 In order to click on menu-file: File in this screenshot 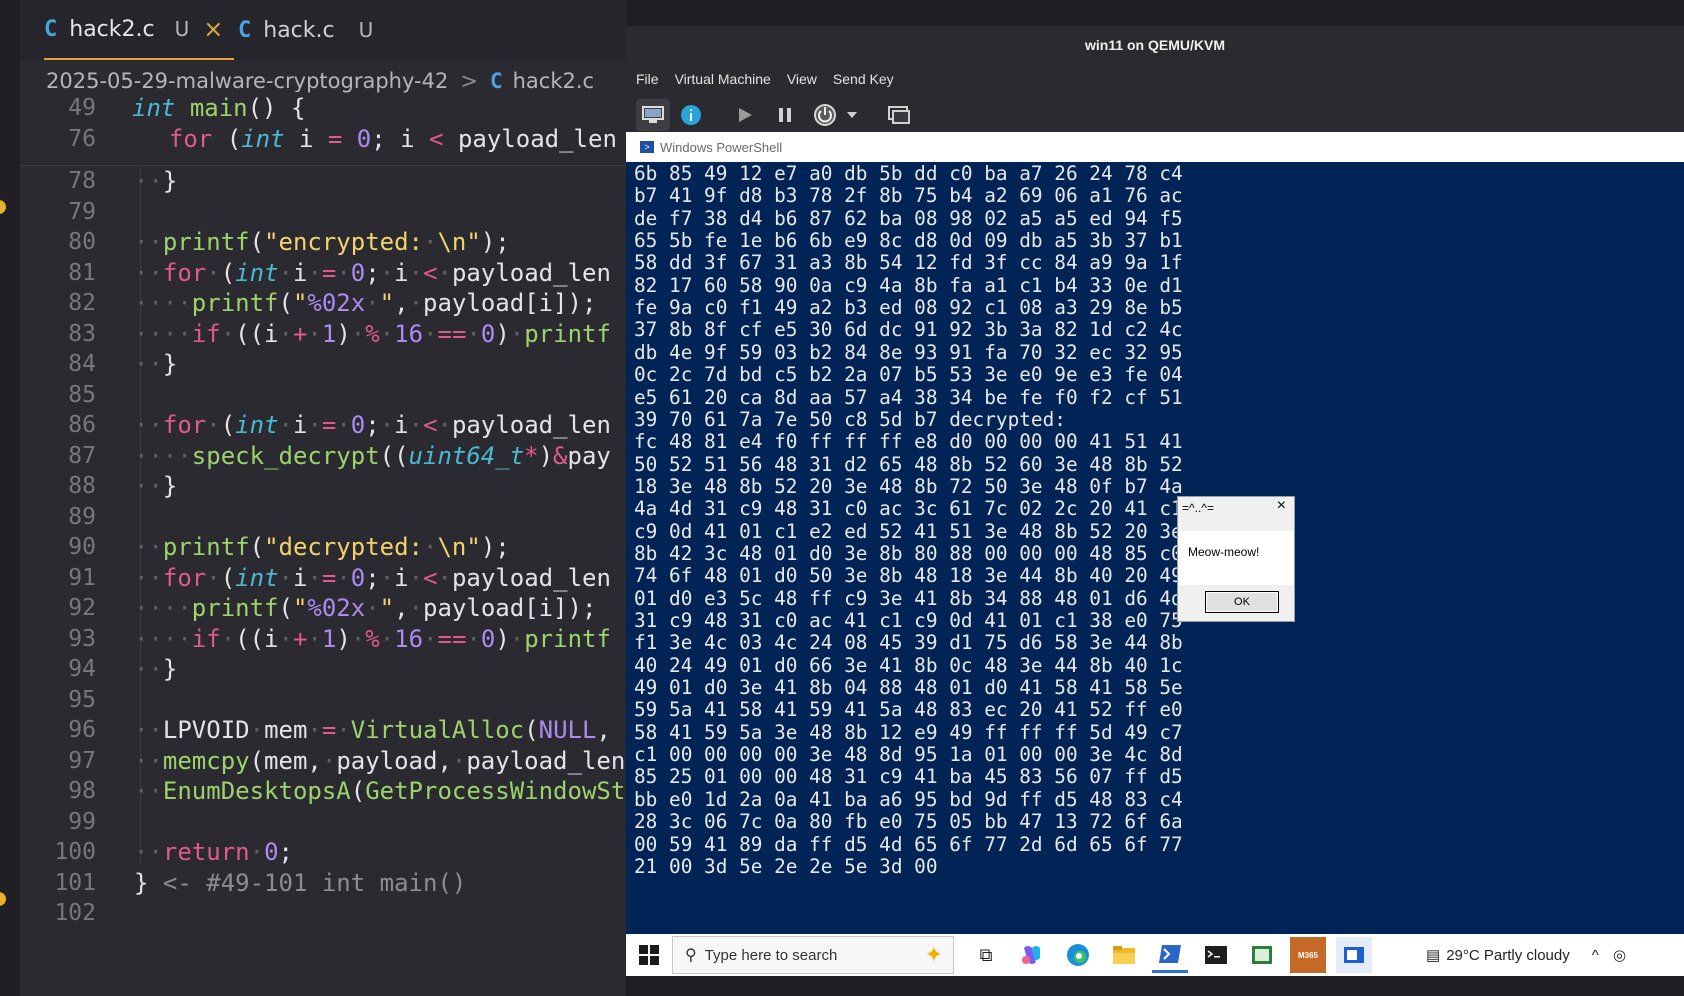, I will do `click(647, 79)`.